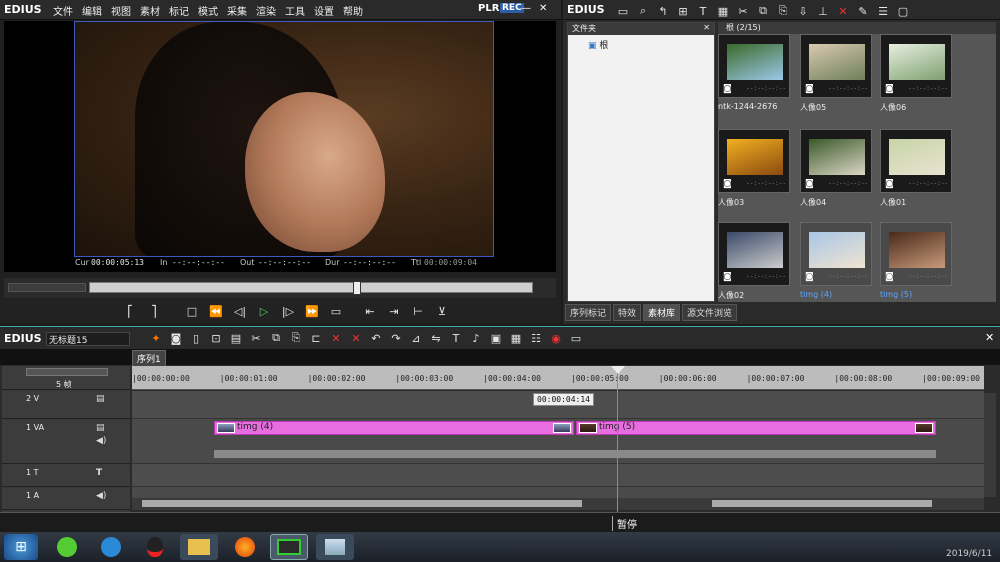 The height and width of the screenshot is (562, 1000). I want to click on marker-icon: ⊿, so click(416, 338).